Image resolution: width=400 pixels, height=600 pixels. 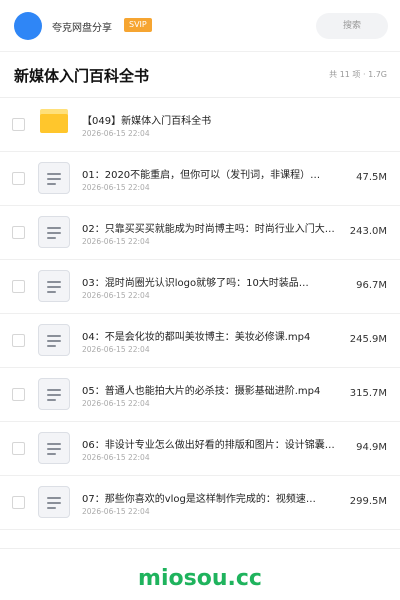 I want to click on file-size: 94.9M, so click(x=371, y=447).